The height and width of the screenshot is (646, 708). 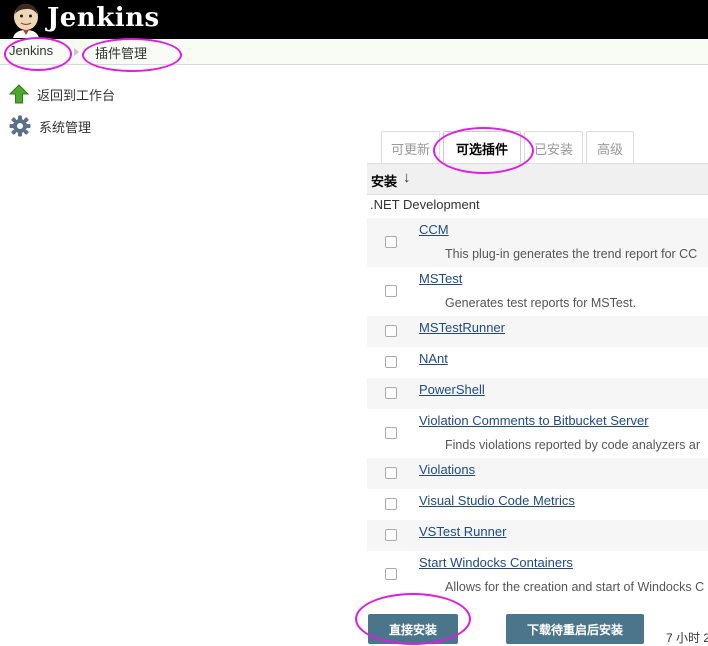 I want to click on table-row: NAnt, so click(x=537, y=362).